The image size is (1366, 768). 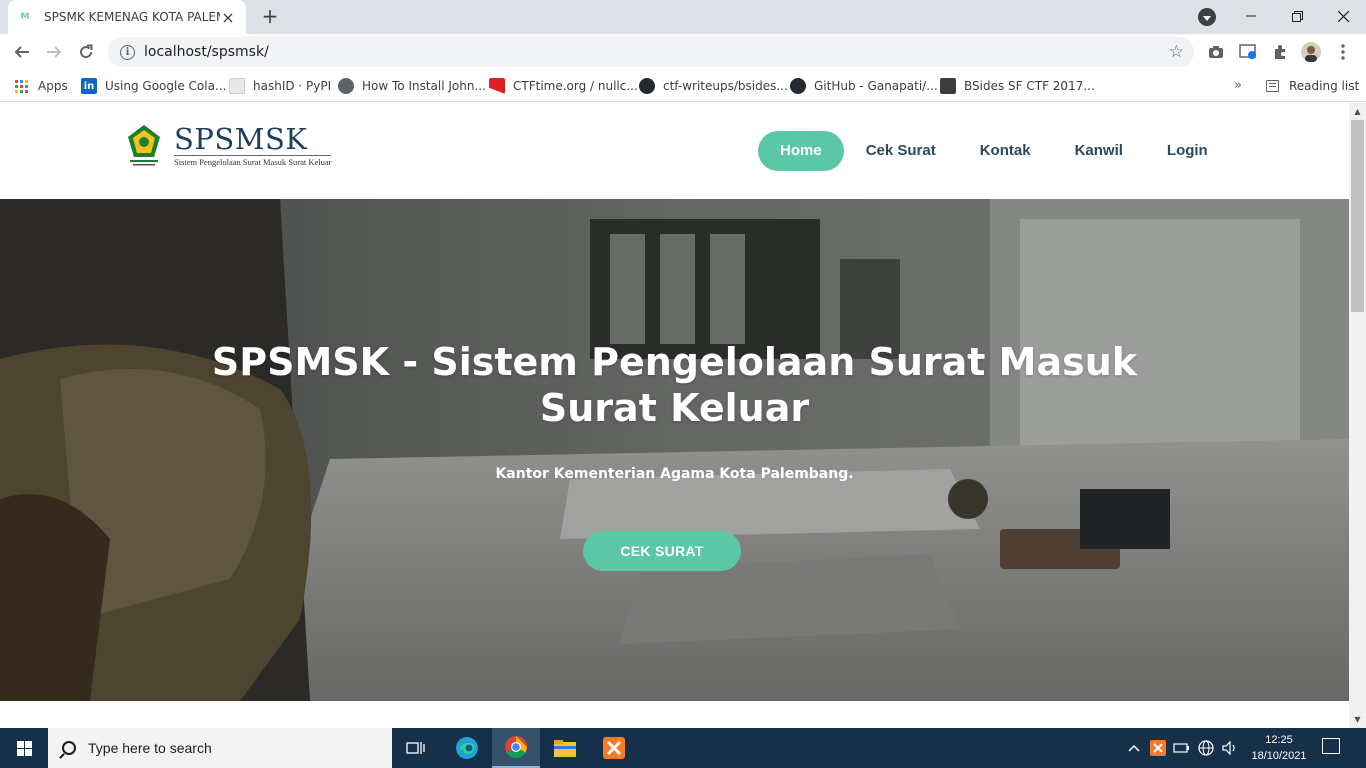 What do you see at coordinates (901, 151) in the screenshot?
I see `nav-cek-surat: Cek Surat` at bounding box center [901, 151].